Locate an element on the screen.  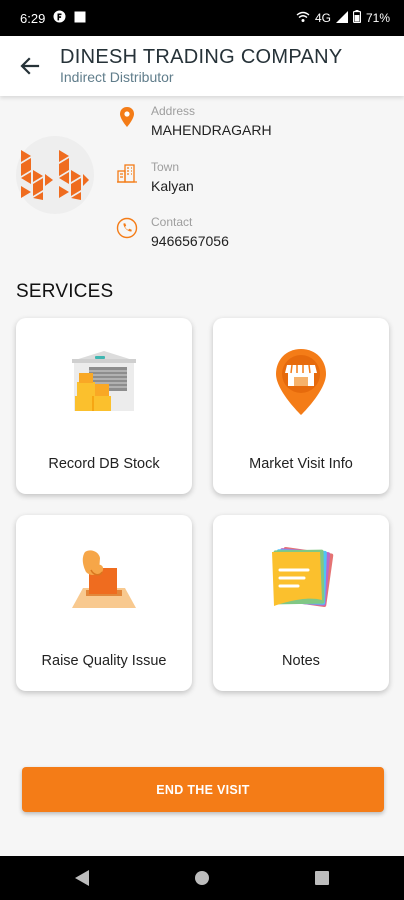
page-title: DINESH TRADING COMPANY is located at coordinates (201, 57).